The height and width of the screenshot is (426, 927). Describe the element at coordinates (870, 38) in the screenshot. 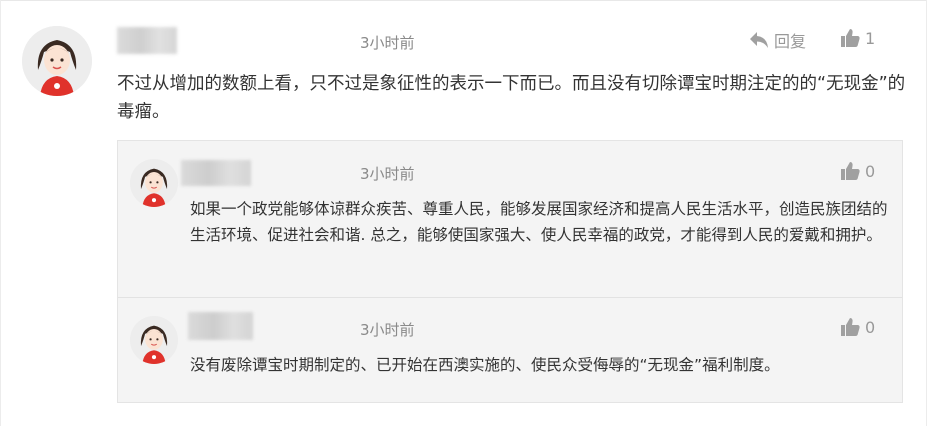

I see `like-count: 1` at that location.